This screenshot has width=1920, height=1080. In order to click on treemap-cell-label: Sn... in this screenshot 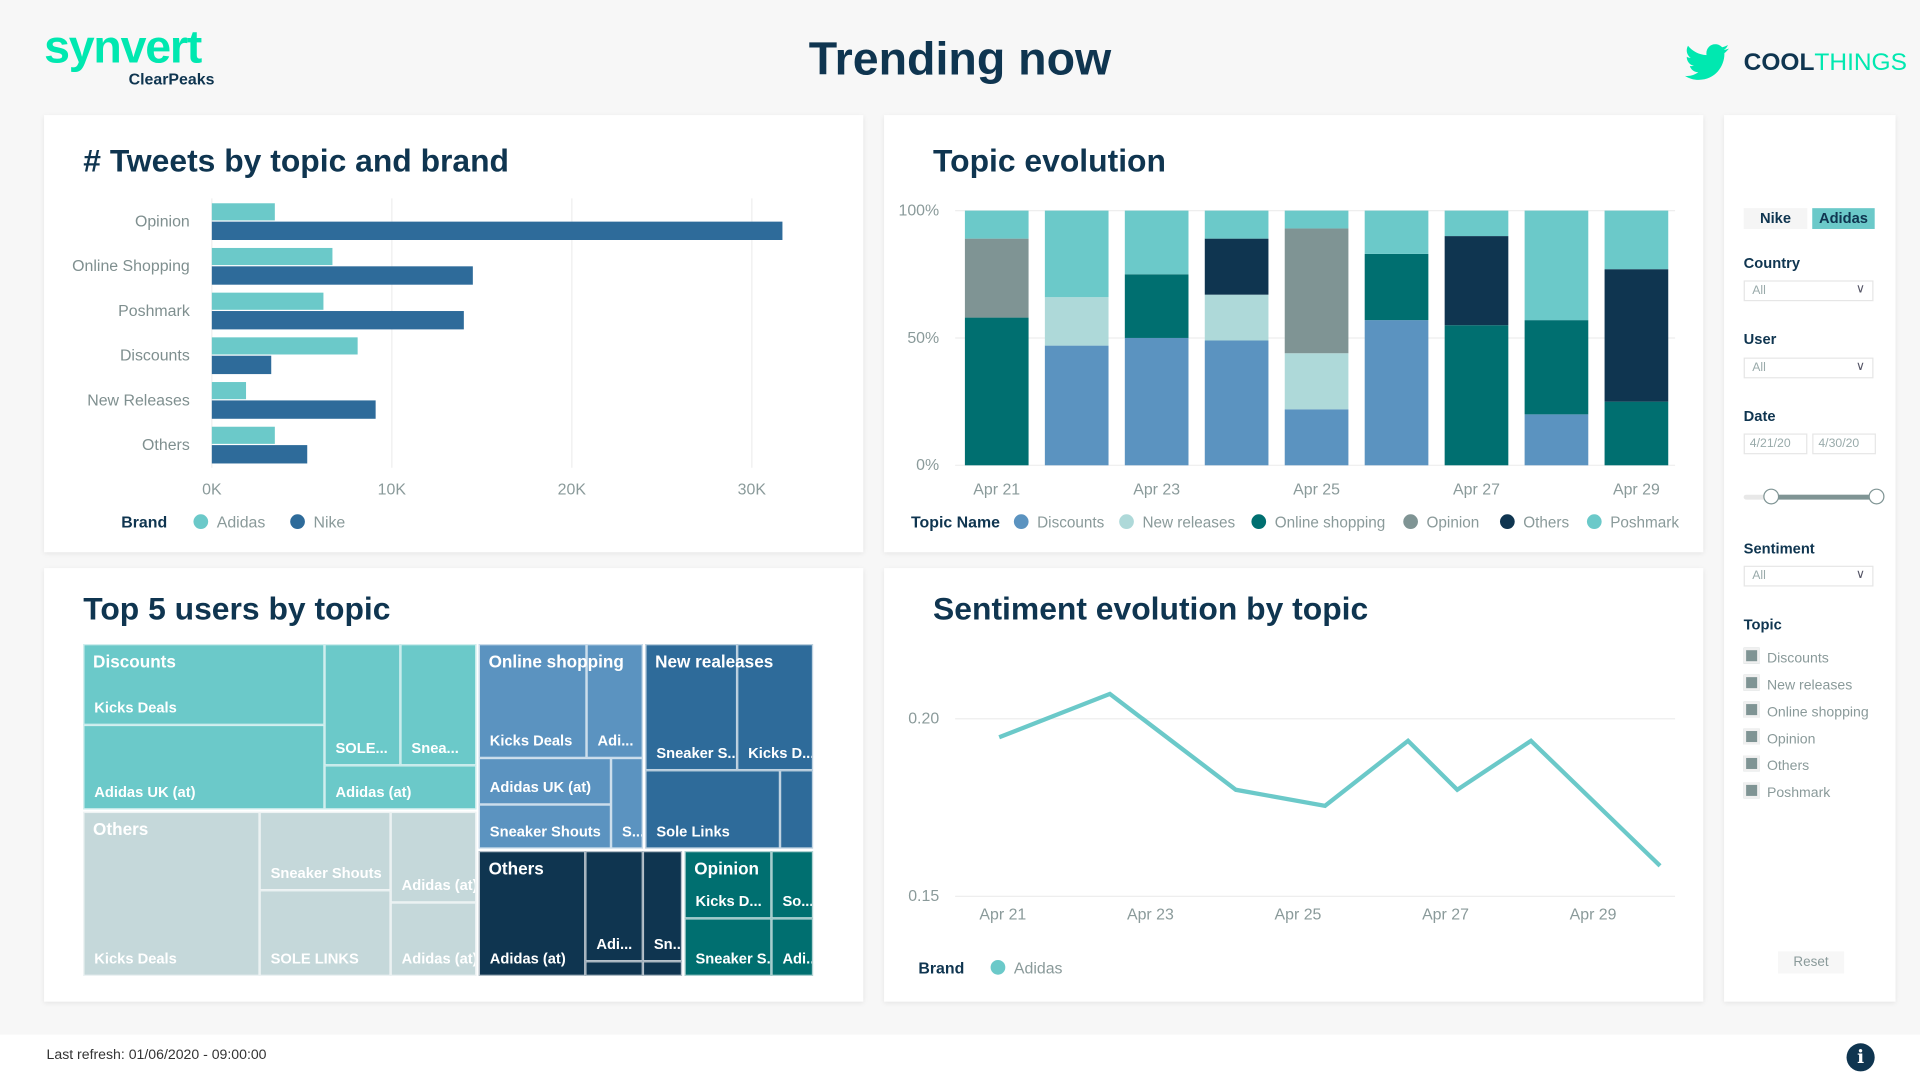, I will do `click(668, 944)`.